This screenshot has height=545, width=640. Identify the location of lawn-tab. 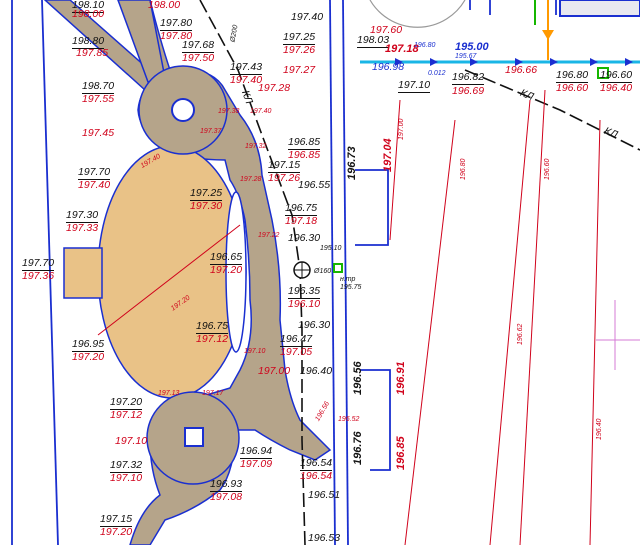
(83, 273).